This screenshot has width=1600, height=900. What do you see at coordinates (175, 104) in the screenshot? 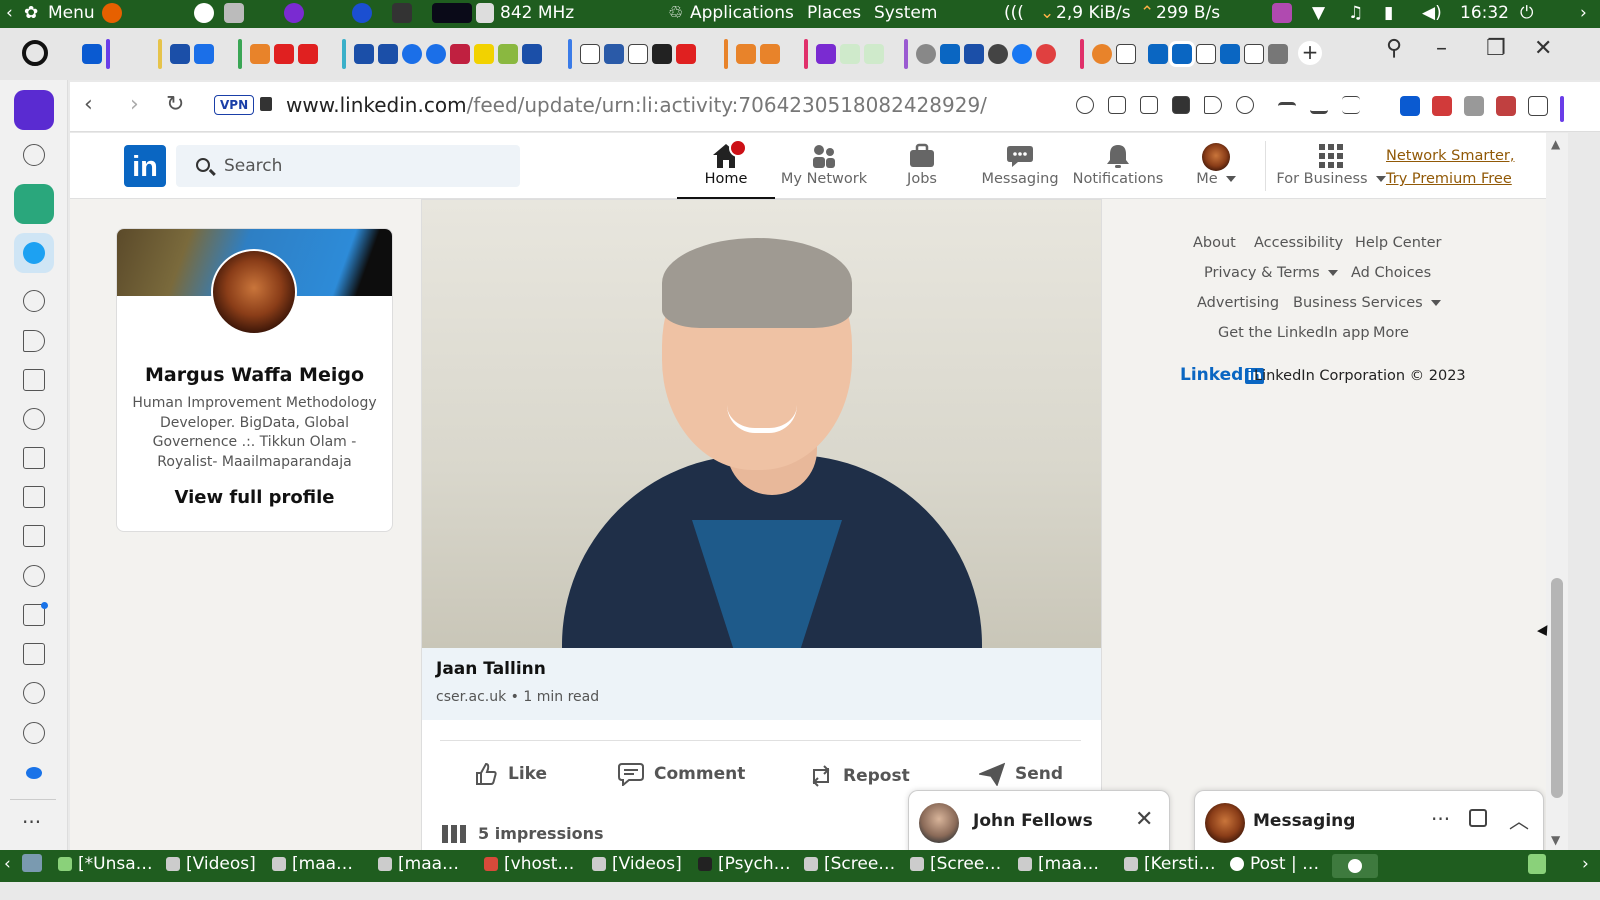
I see `reload-icon: ↻` at bounding box center [175, 104].